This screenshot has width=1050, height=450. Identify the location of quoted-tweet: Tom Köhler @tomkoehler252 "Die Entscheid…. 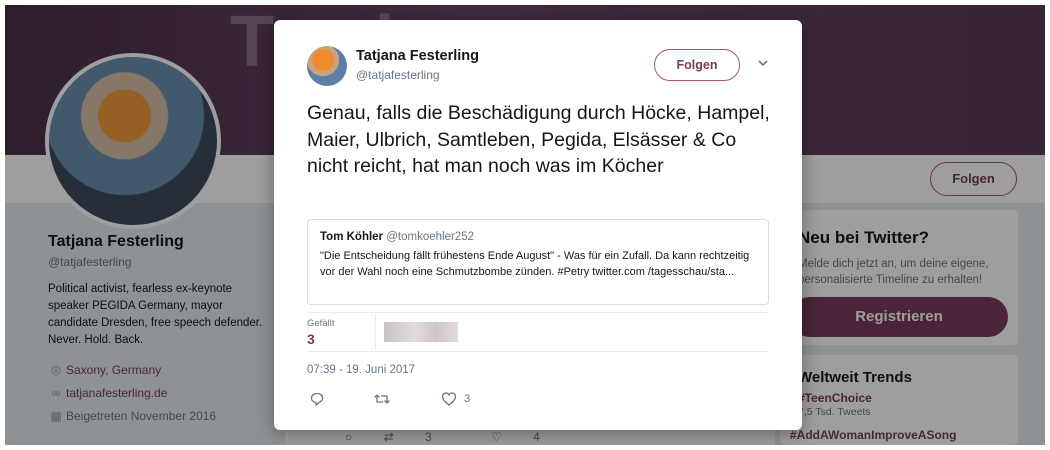
(538, 262).